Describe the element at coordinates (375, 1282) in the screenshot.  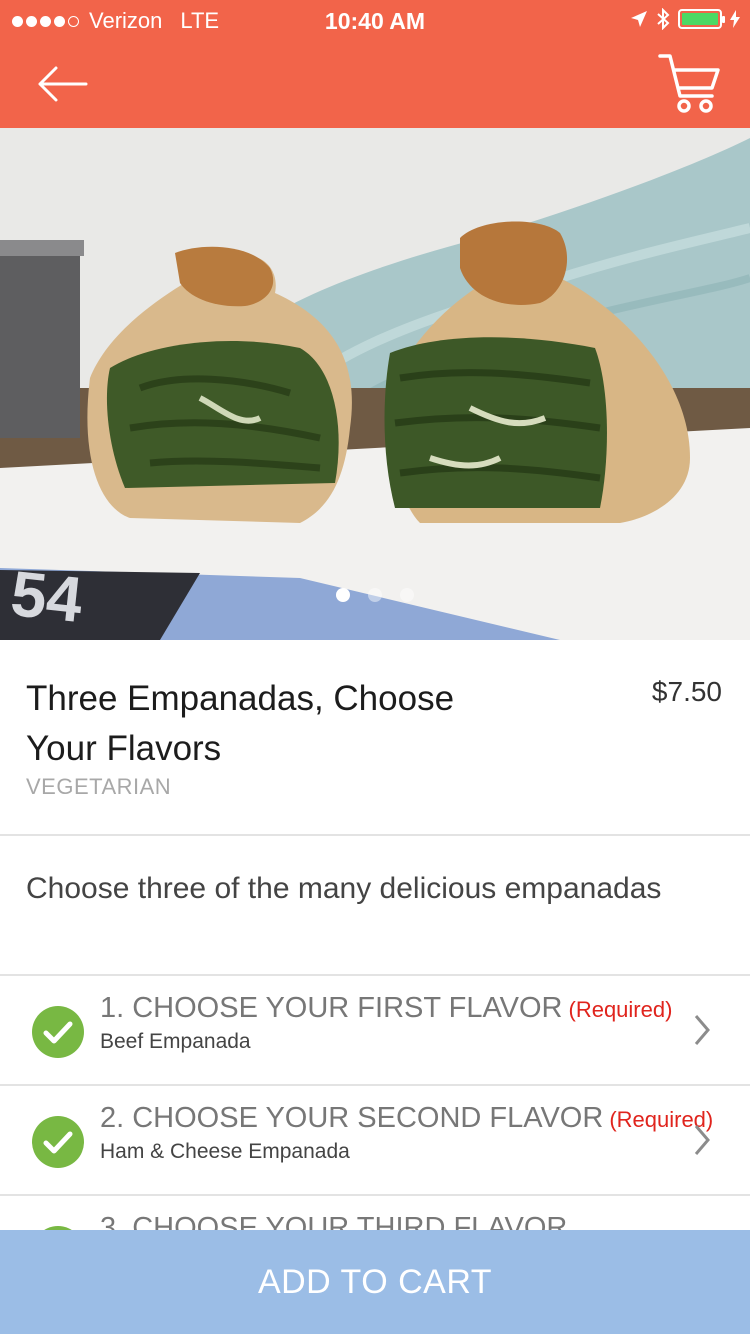
I see `add-to-cart-button: ADD TO CART` at that location.